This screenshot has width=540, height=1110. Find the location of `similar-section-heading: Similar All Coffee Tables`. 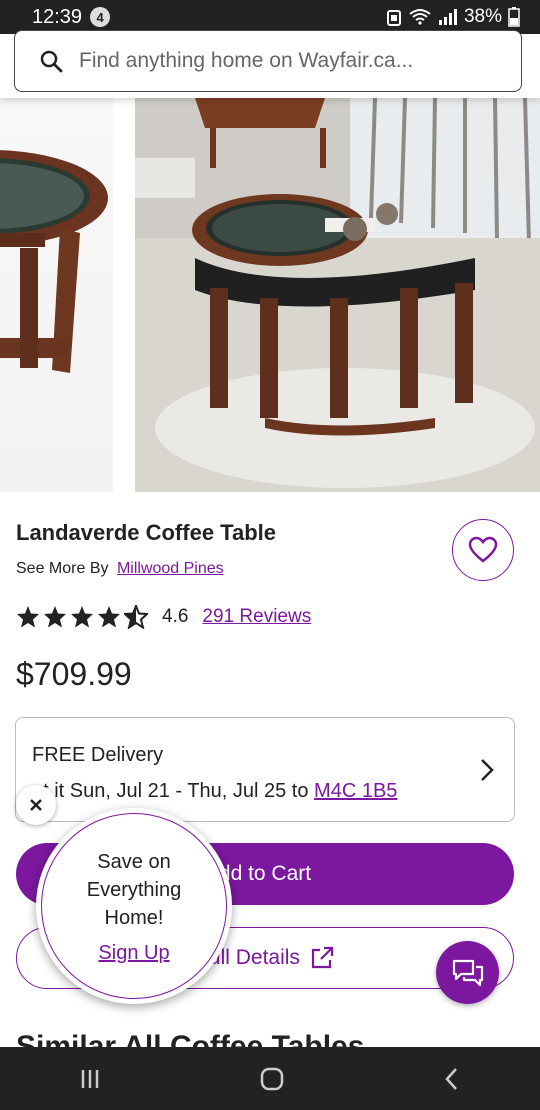

similar-section-heading: Similar All Coffee Tables is located at coordinates (190, 1038).